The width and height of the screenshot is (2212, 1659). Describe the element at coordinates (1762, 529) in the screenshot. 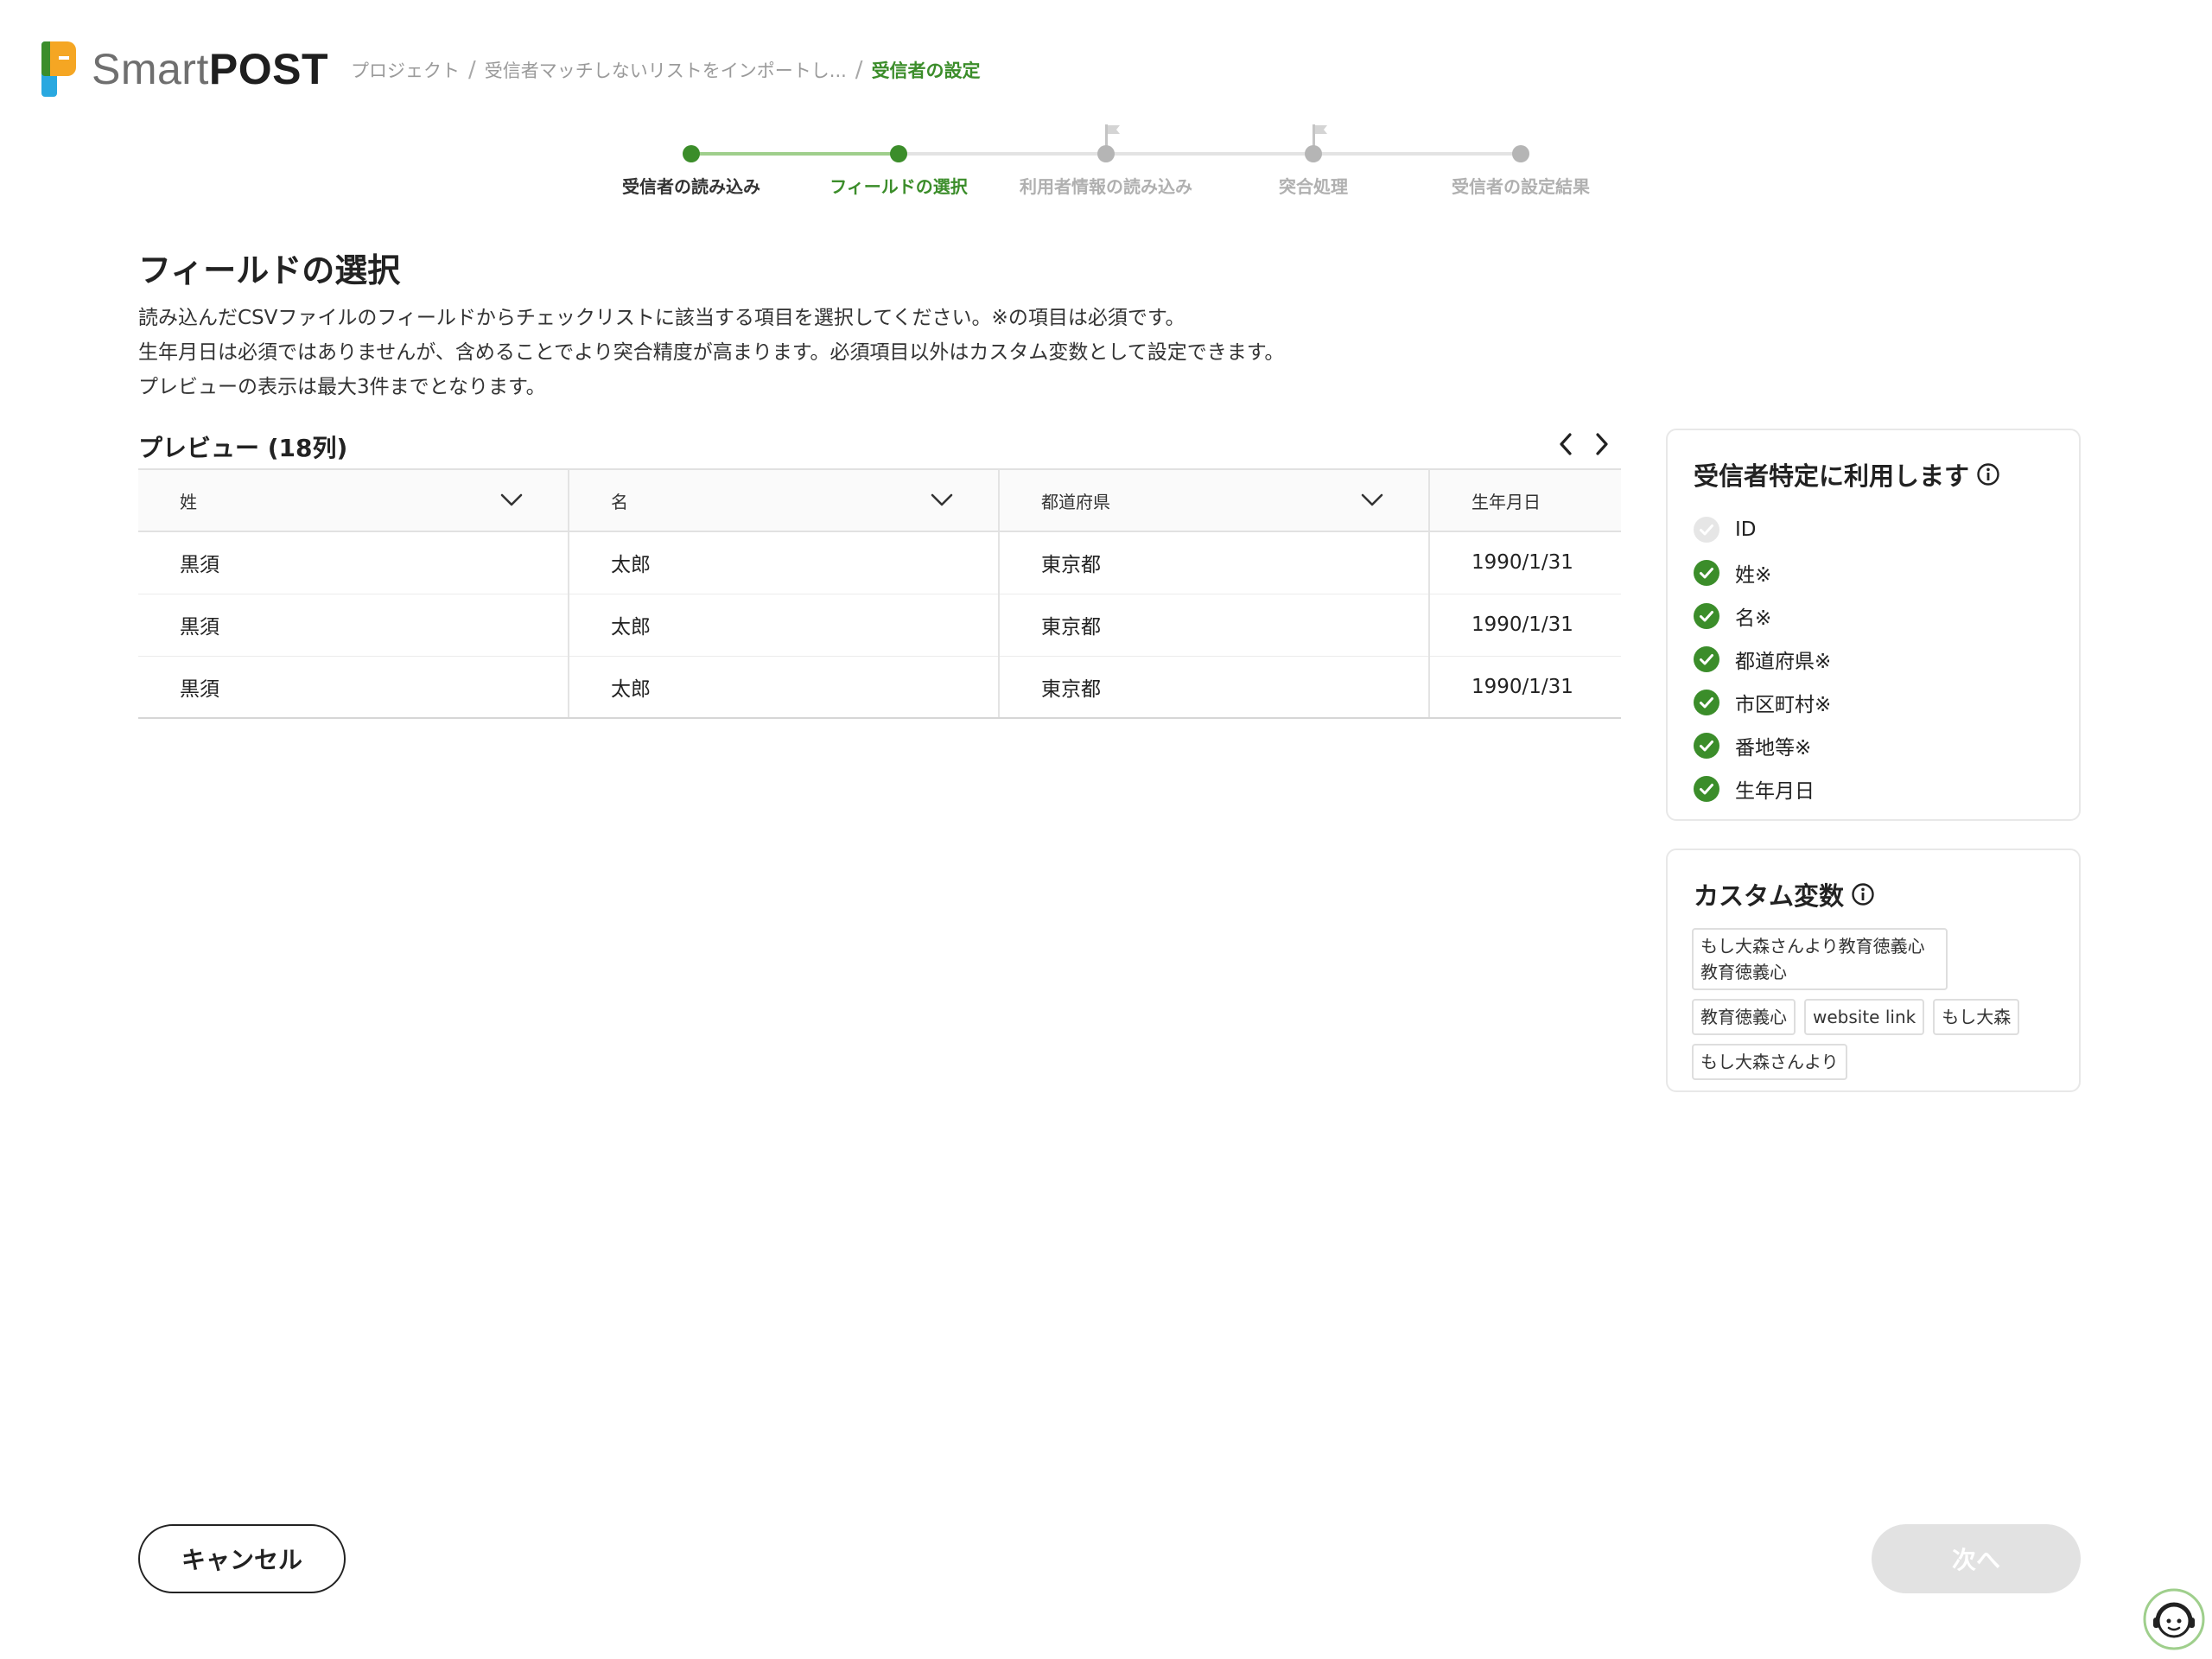

I see `check-item-id: ID` at that location.